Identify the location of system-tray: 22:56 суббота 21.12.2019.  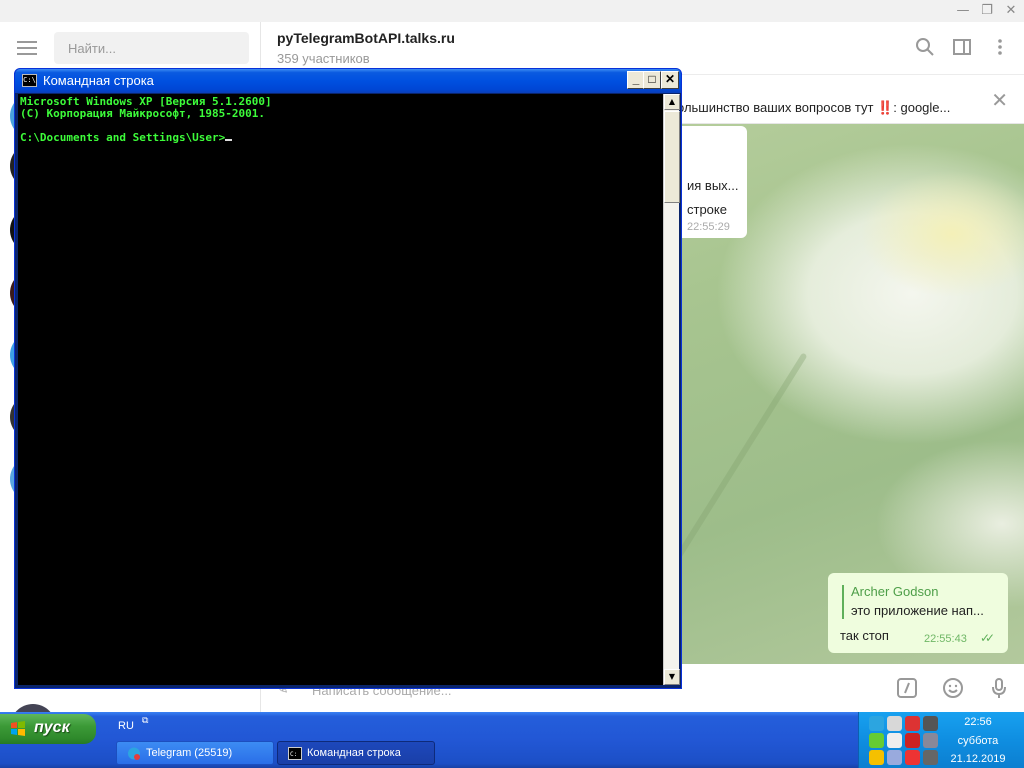
(941, 740).